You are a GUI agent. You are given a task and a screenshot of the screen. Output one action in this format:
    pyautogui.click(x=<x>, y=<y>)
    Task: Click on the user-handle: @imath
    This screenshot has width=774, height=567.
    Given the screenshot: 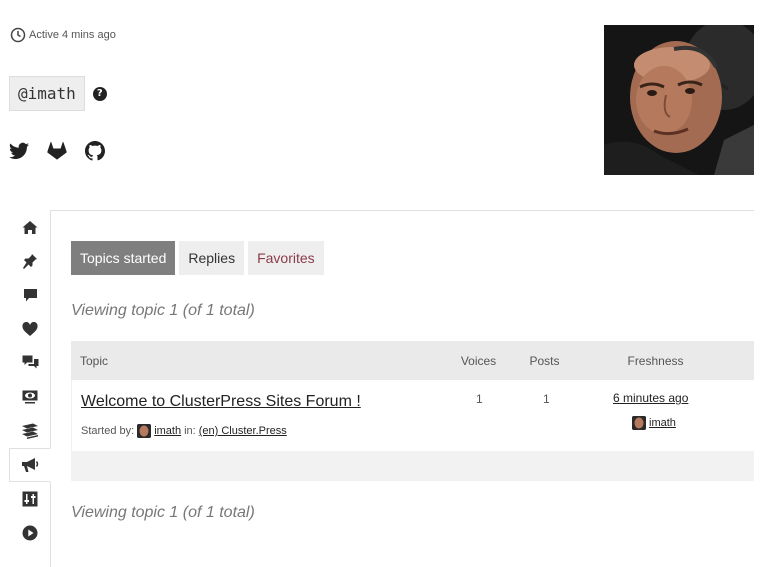 What is the action you would take?
    pyautogui.click(x=47, y=93)
    